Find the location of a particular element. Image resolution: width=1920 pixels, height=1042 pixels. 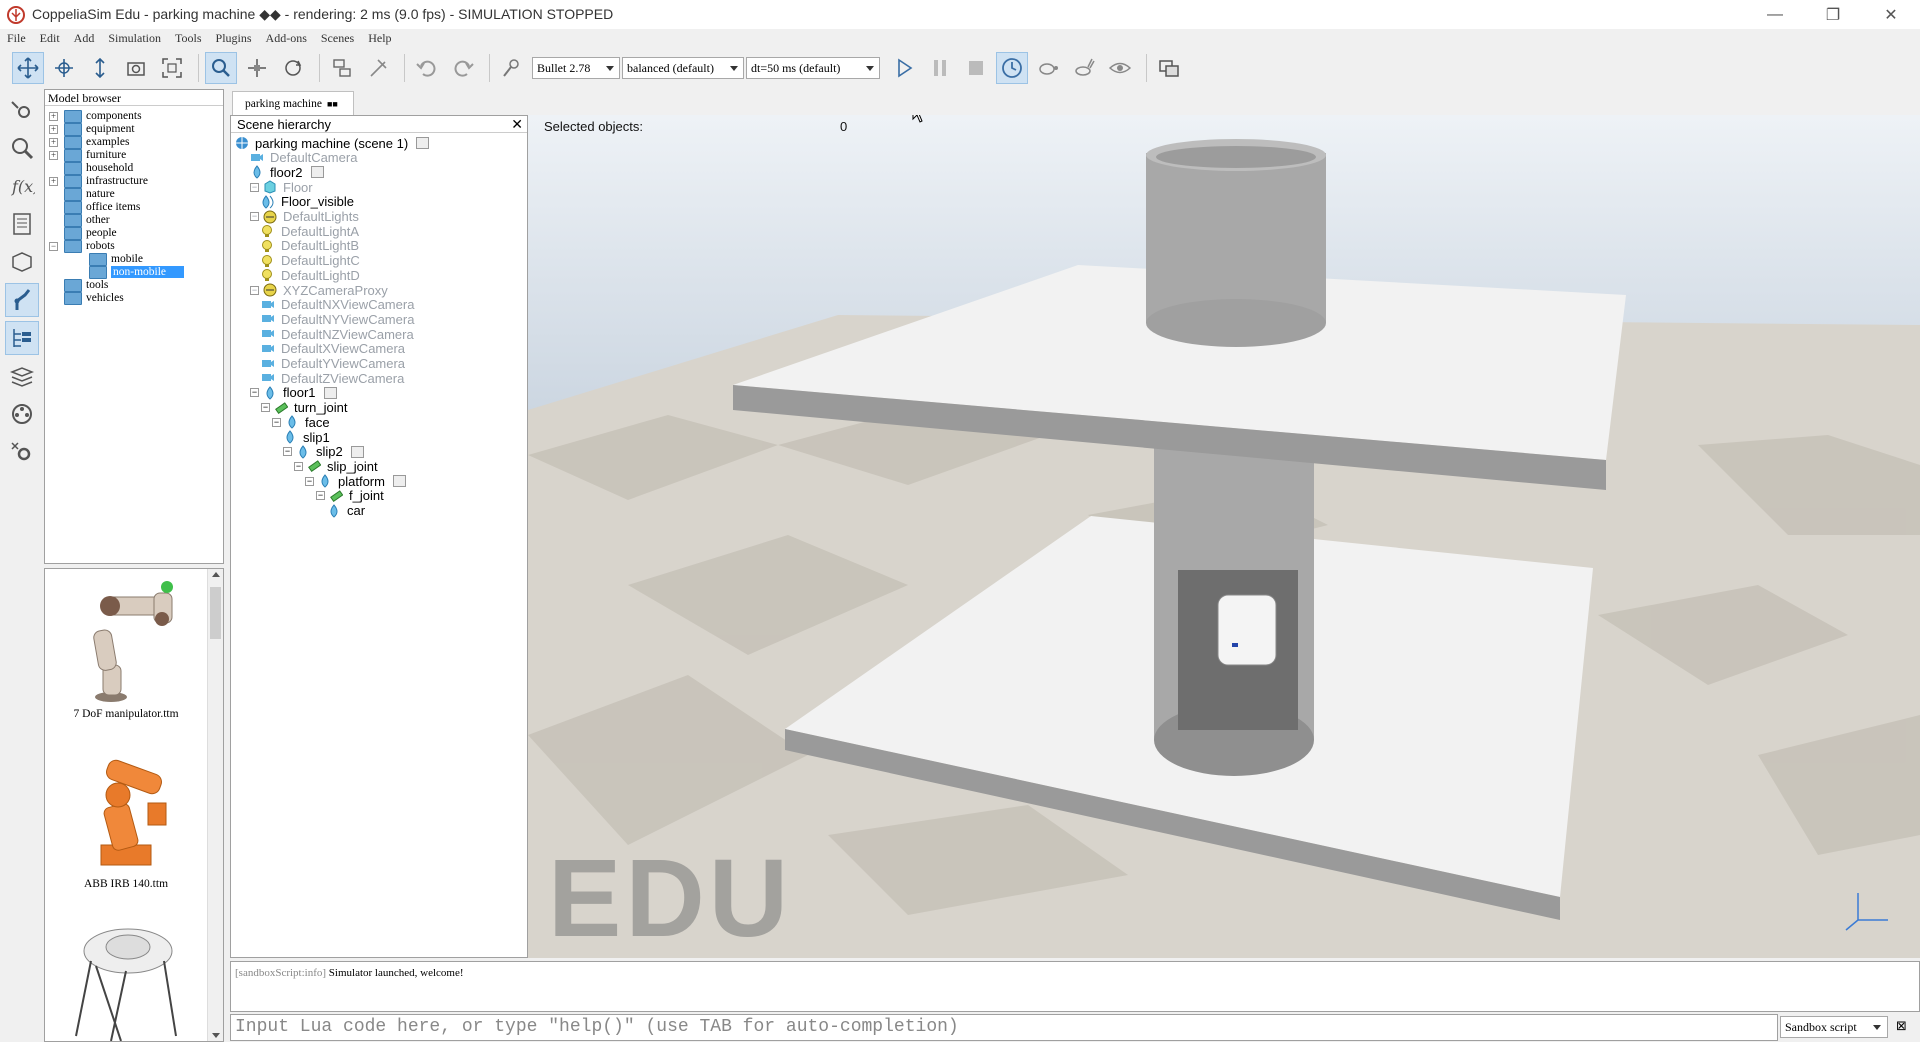

edu-watermark: EDU is located at coordinates (670, 897).